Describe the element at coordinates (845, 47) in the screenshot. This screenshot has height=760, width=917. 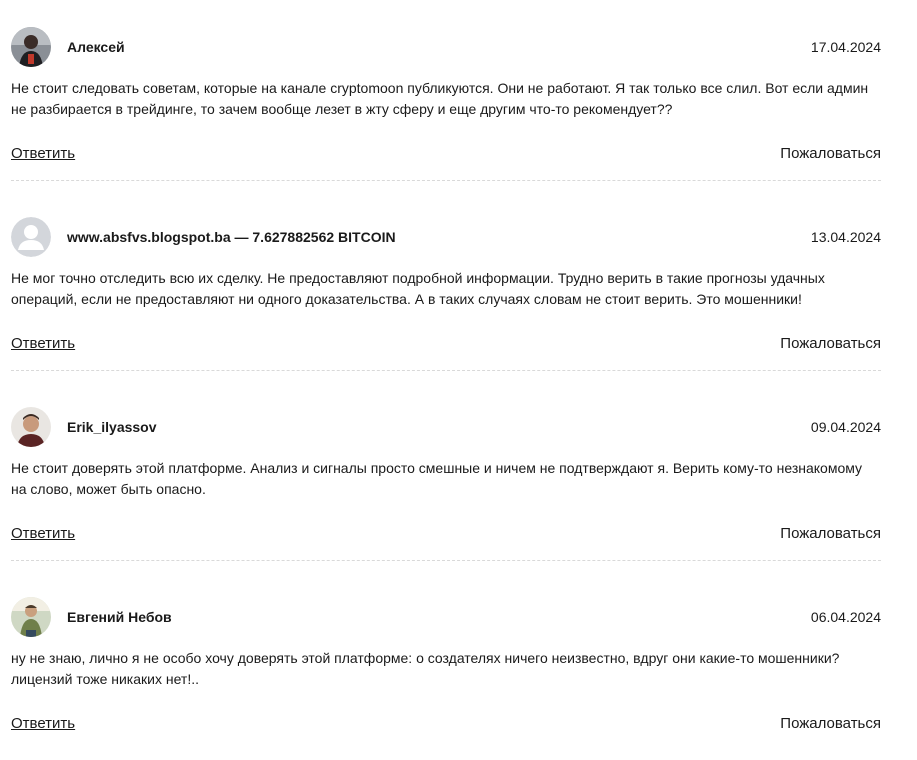
I see `comment-date: 17.04.2024` at that location.